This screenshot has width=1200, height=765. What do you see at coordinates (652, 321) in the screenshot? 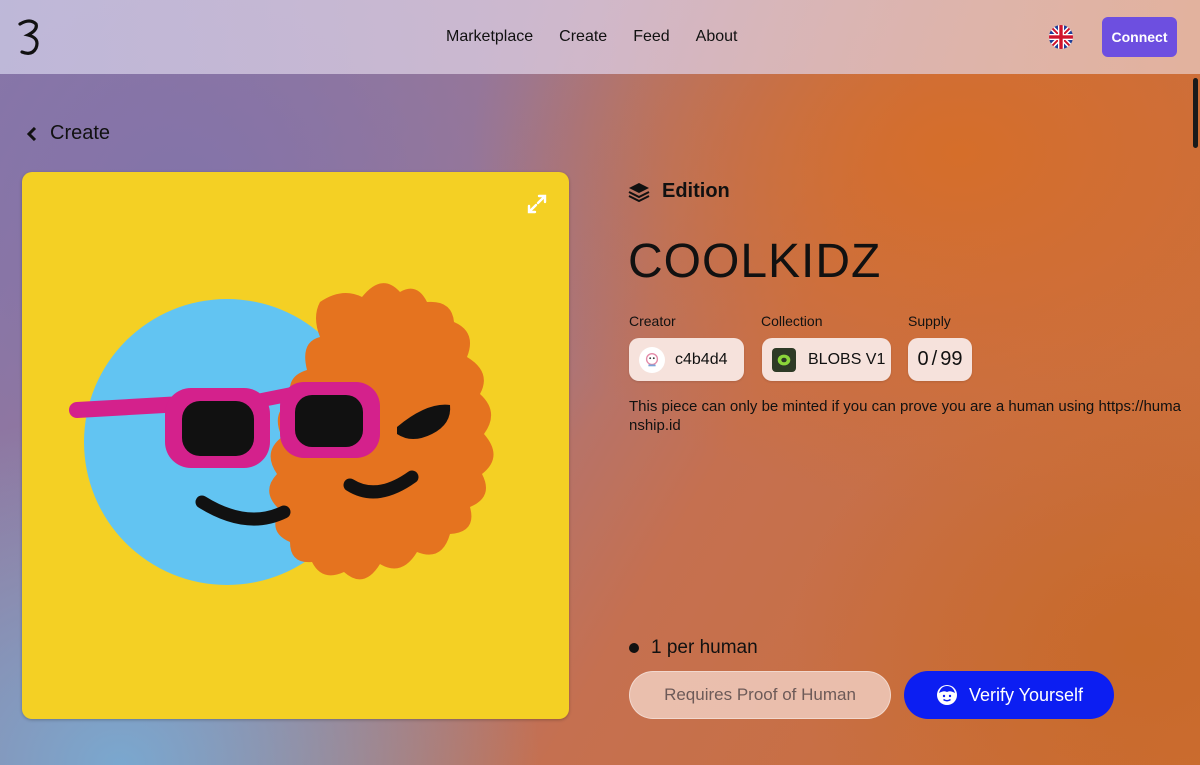
I see `creator-label: Creator` at bounding box center [652, 321].